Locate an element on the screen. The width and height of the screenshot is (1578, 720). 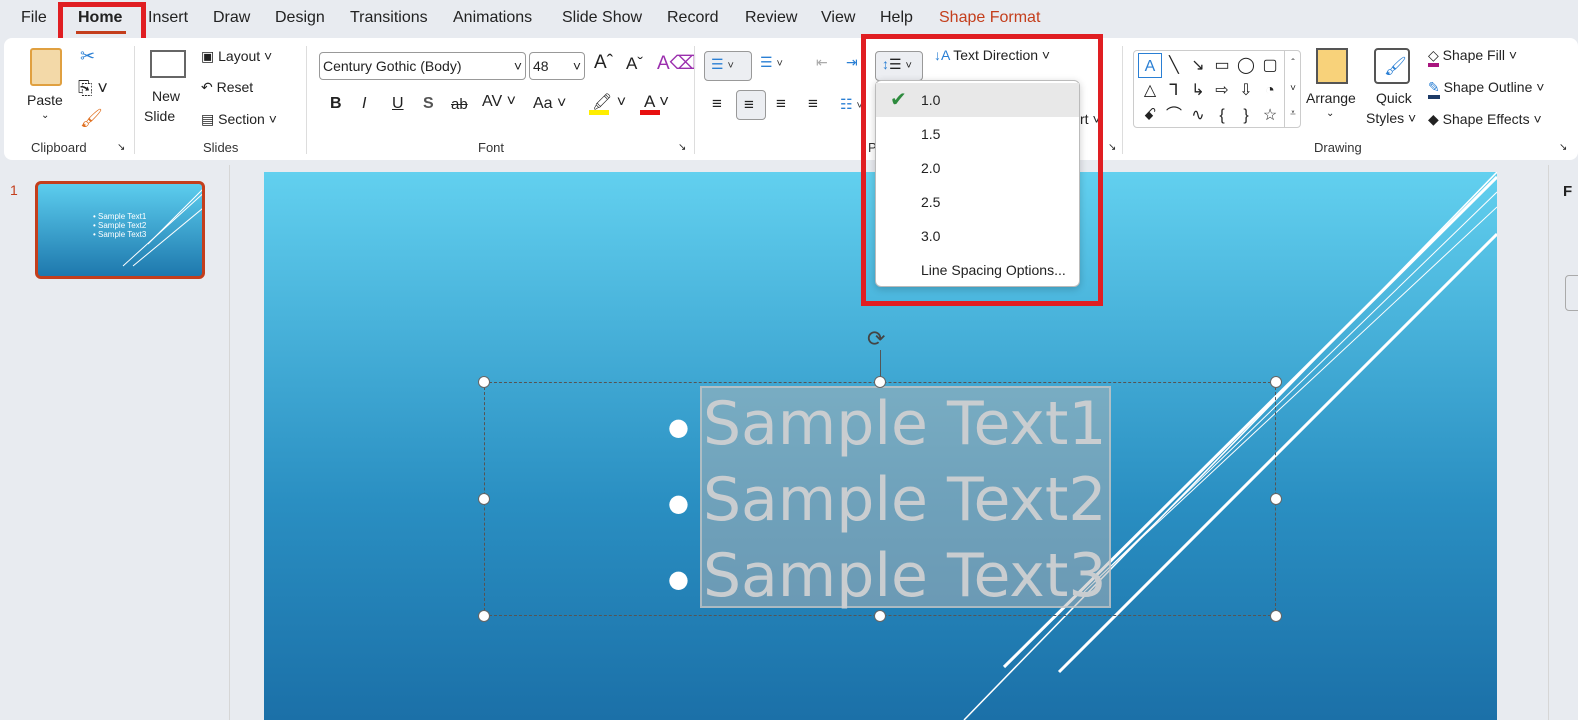
arrange-button: Arrange is located at coordinates (1331, 98).